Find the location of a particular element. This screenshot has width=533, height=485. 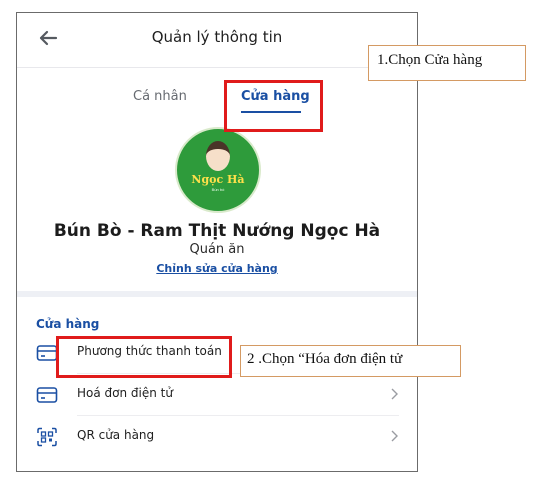

row-divider is located at coordinates (238, 415).